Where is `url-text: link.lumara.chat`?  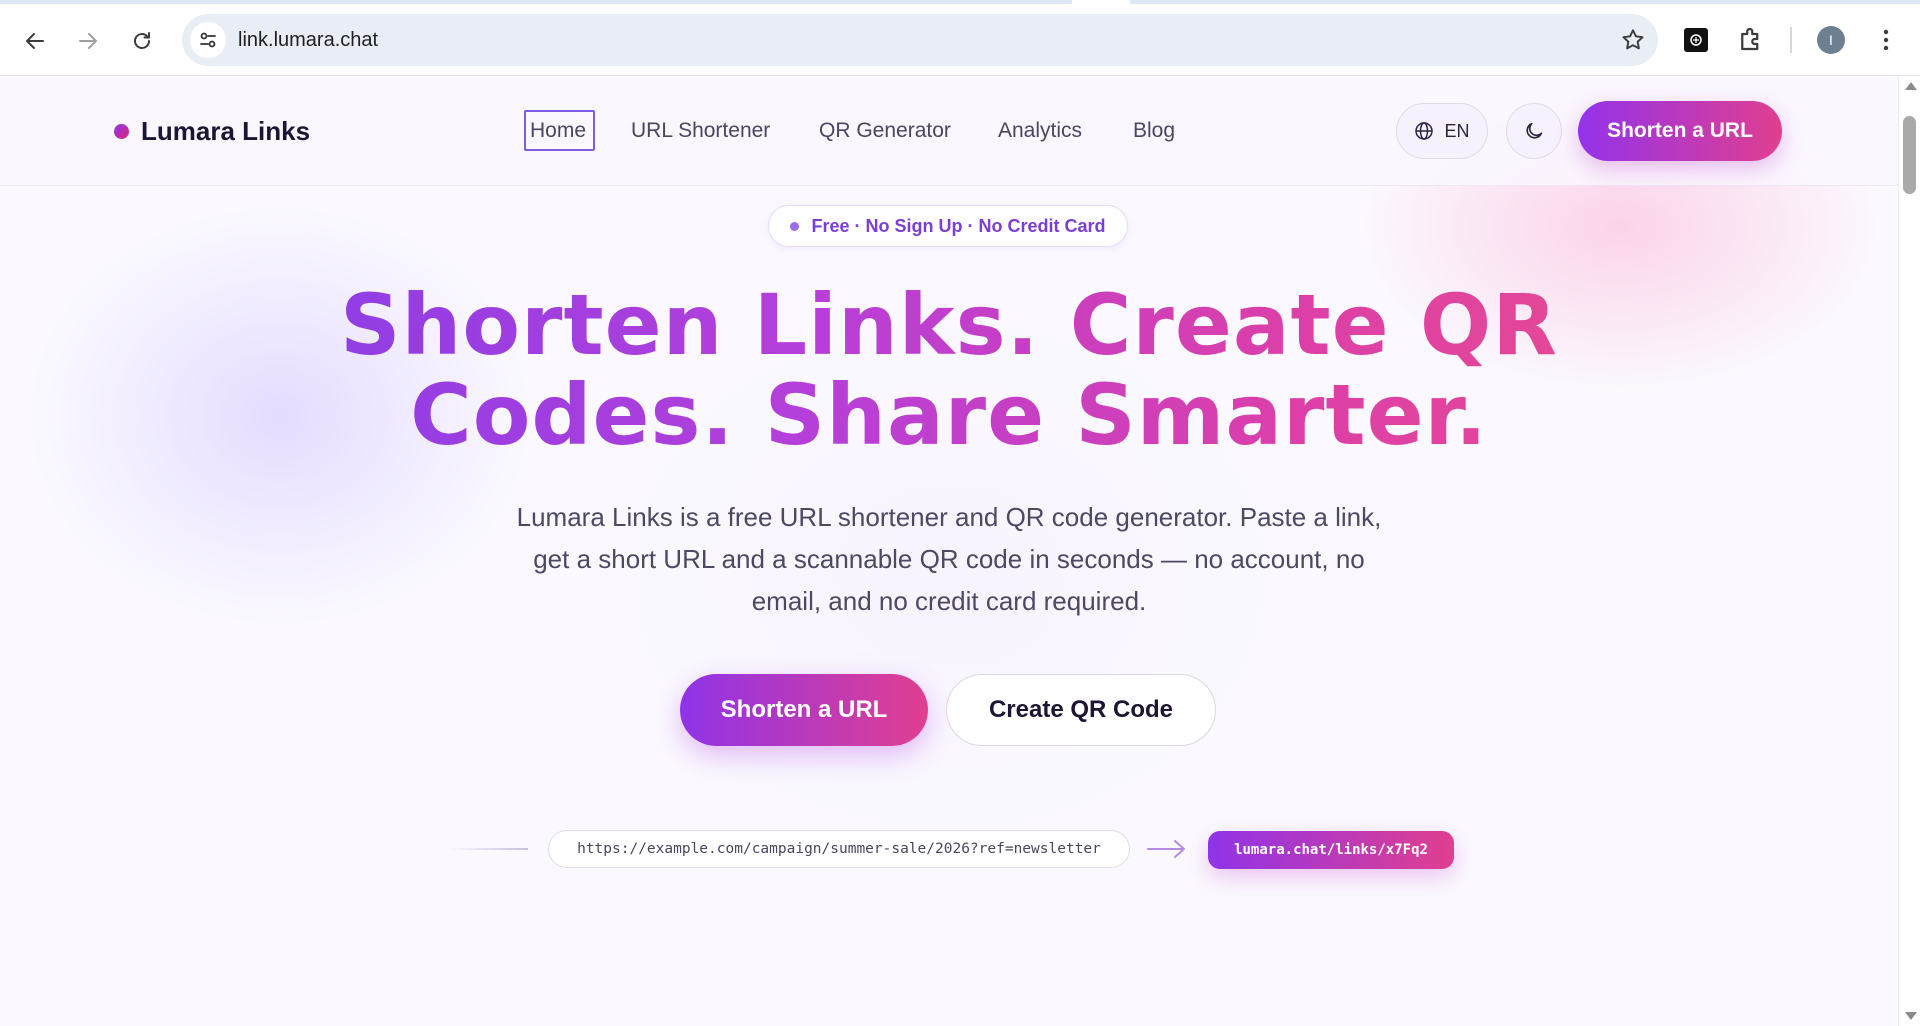
url-text: link.lumara.chat is located at coordinates (308, 40).